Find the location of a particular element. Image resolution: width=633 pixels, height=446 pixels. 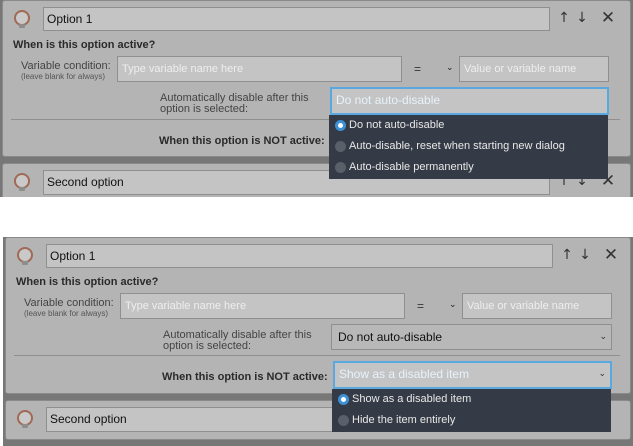

auto-disable-select: Do not auto-disable is located at coordinates (469, 101).